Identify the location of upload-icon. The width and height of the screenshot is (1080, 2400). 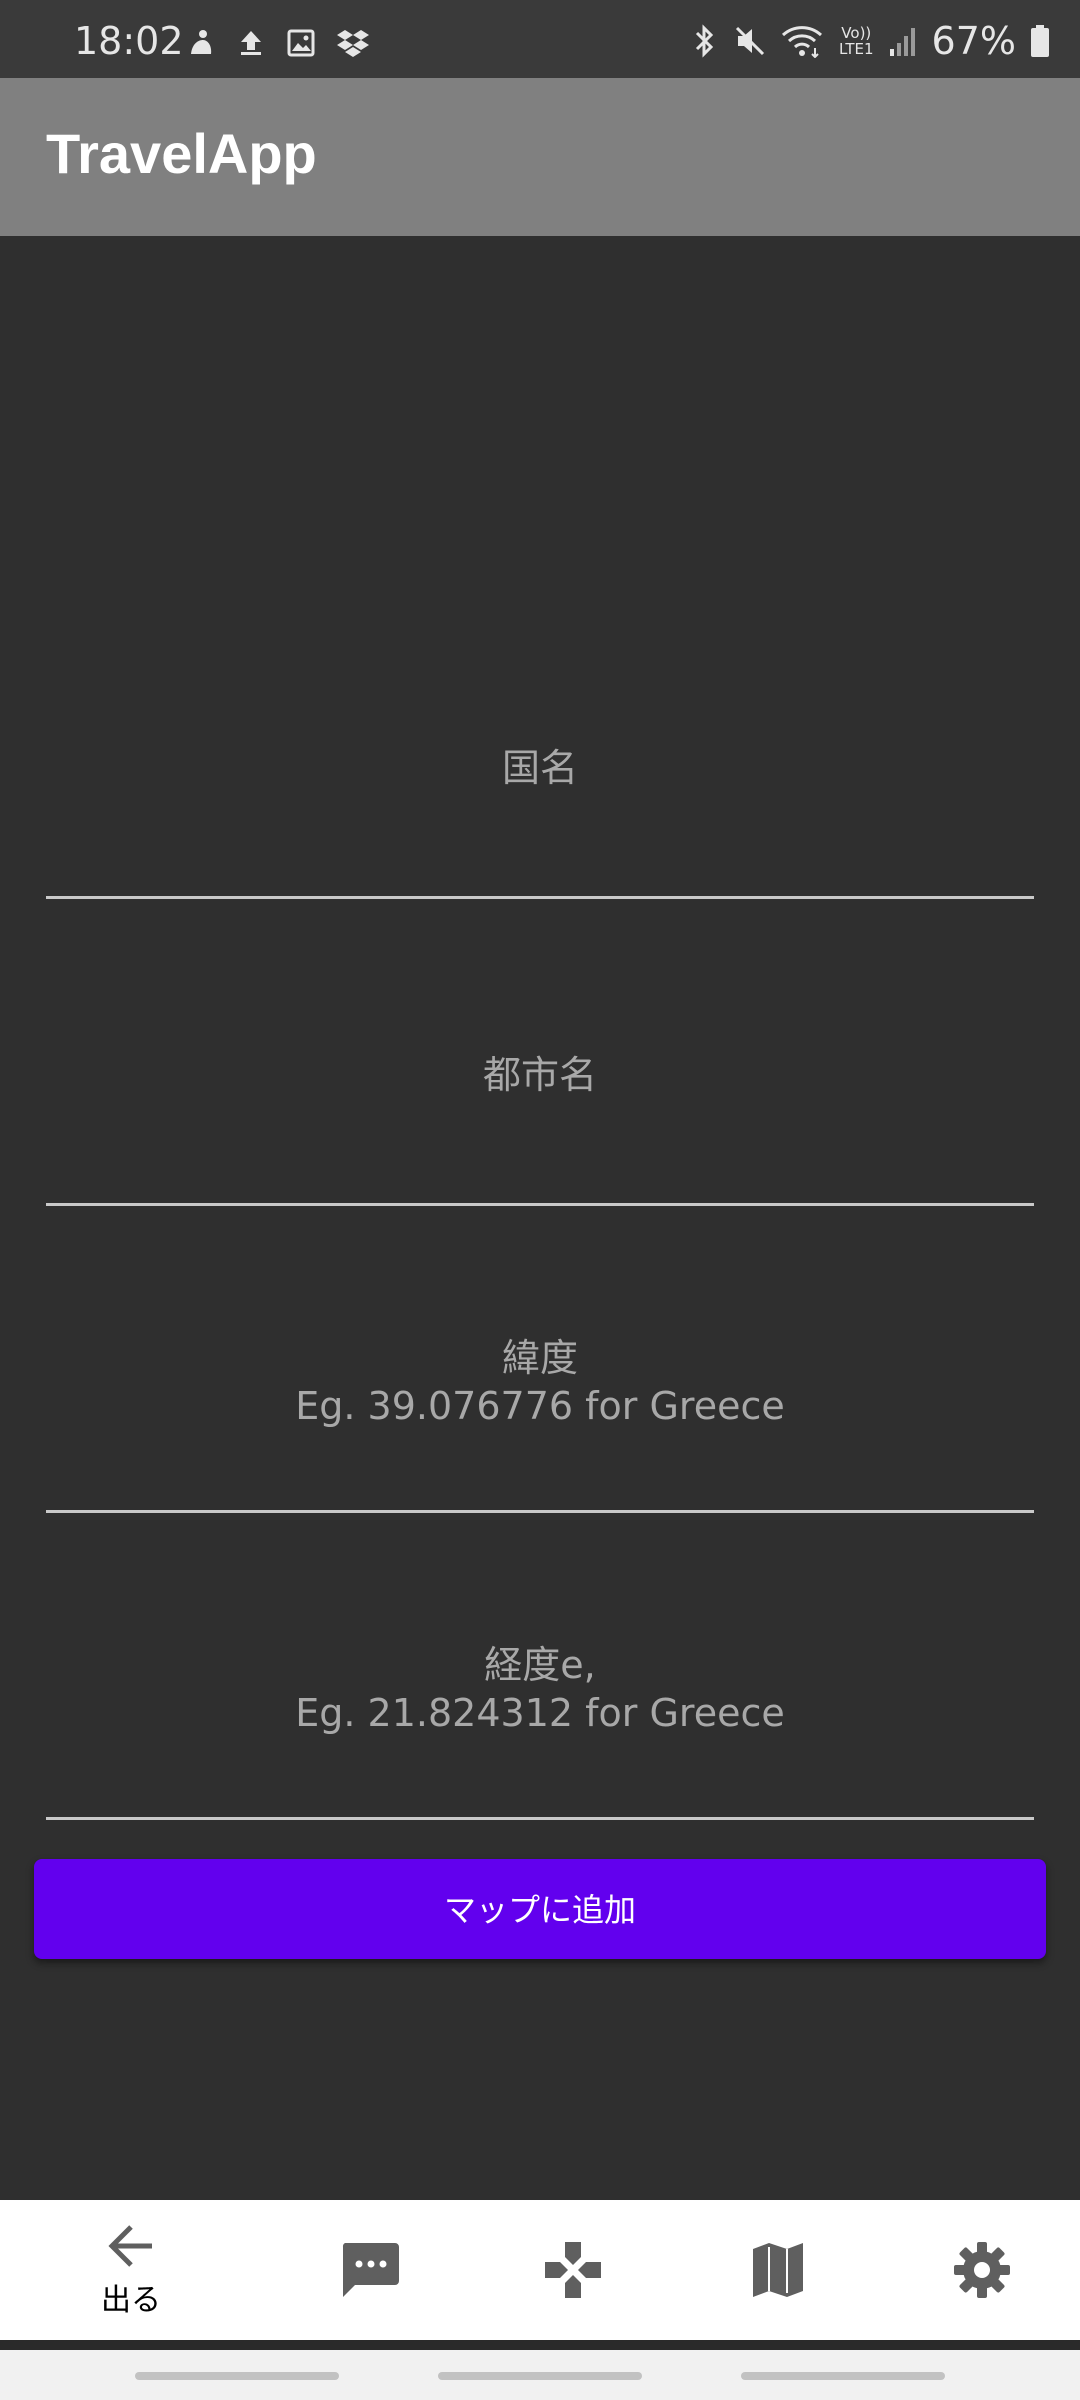
(251, 43).